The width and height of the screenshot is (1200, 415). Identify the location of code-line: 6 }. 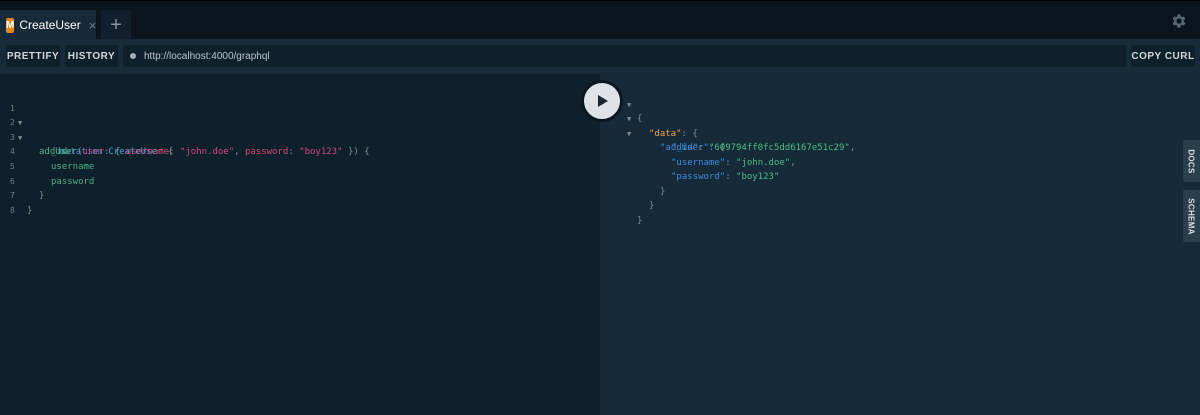
(300, 181).